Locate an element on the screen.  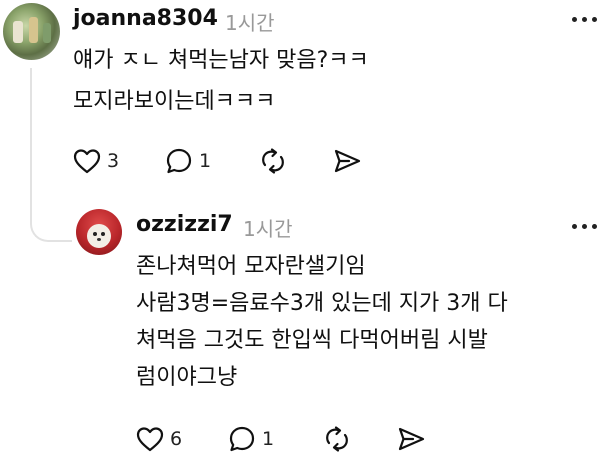
thread-connector-line is located at coordinates (31, 143).